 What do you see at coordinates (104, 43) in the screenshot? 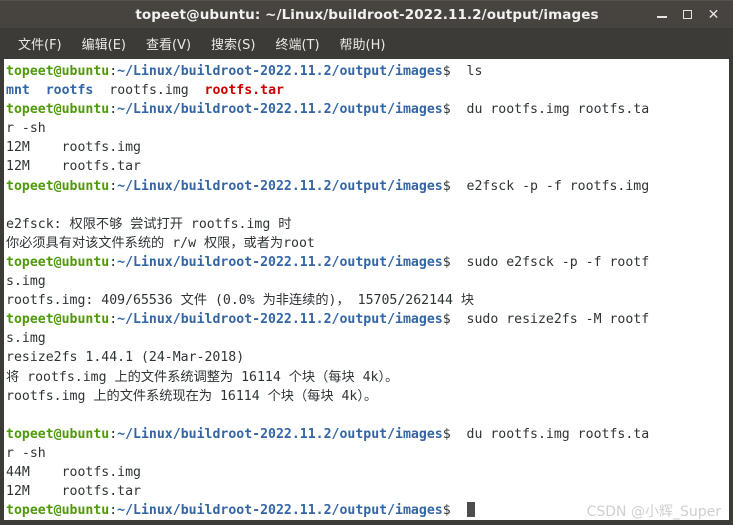
I see `menu-item-edit: 编辑(E)` at bounding box center [104, 43].